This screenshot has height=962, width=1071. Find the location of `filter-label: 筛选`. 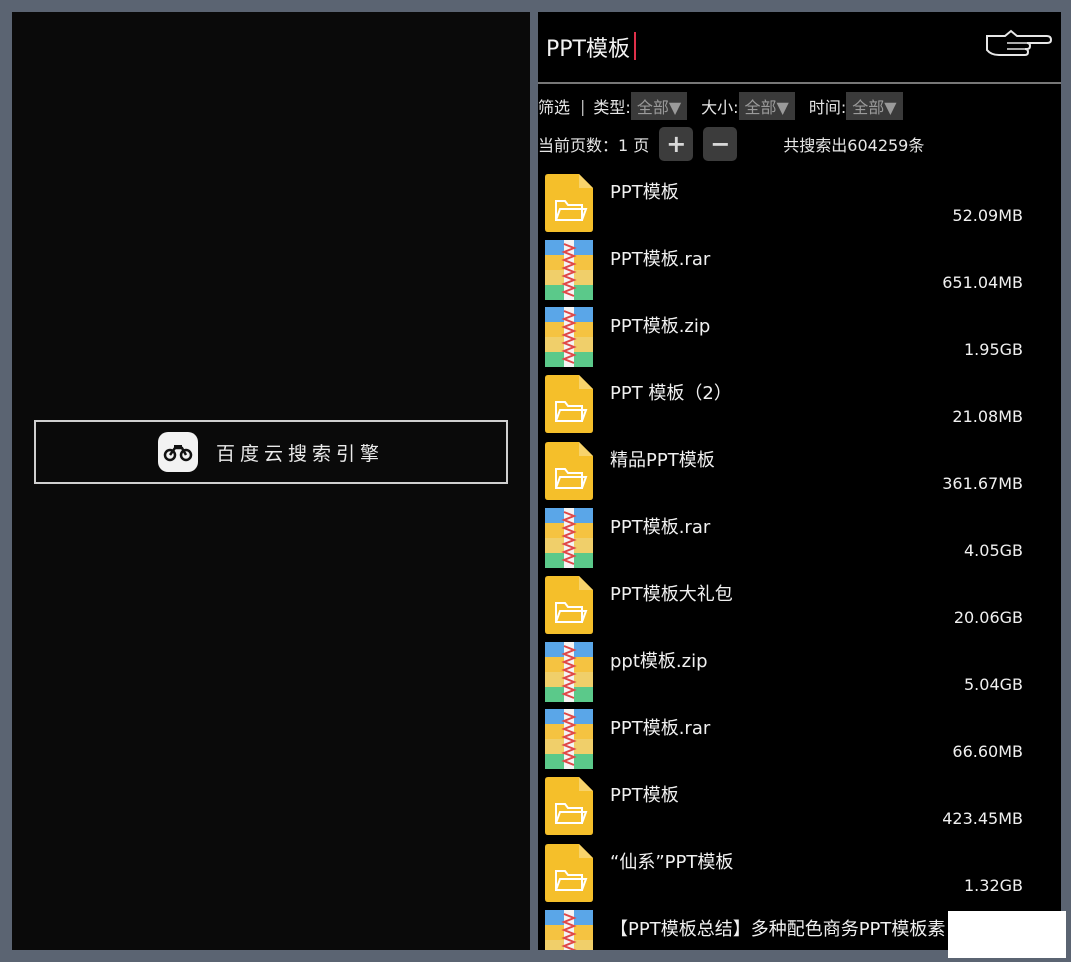

filter-label: 筛选 is located at coordinates (554, 107).